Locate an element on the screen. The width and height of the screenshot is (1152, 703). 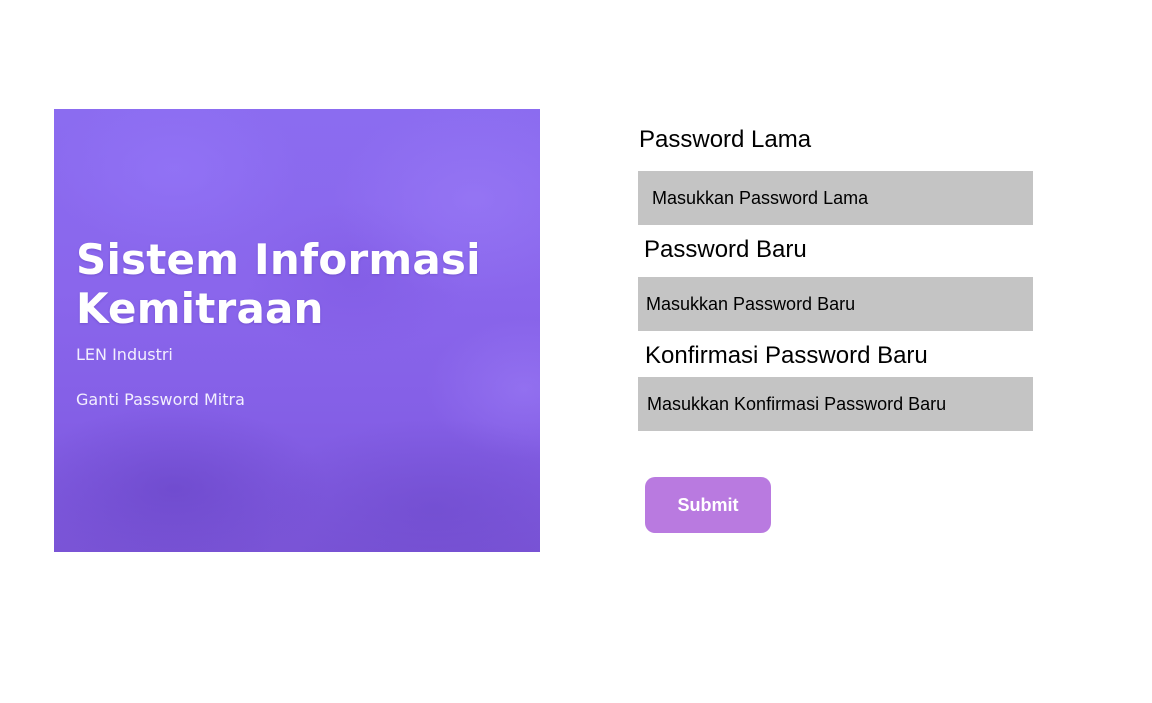
confirm-password-label: Konfirmasi Password Baru is located at coordinates (786, 355).